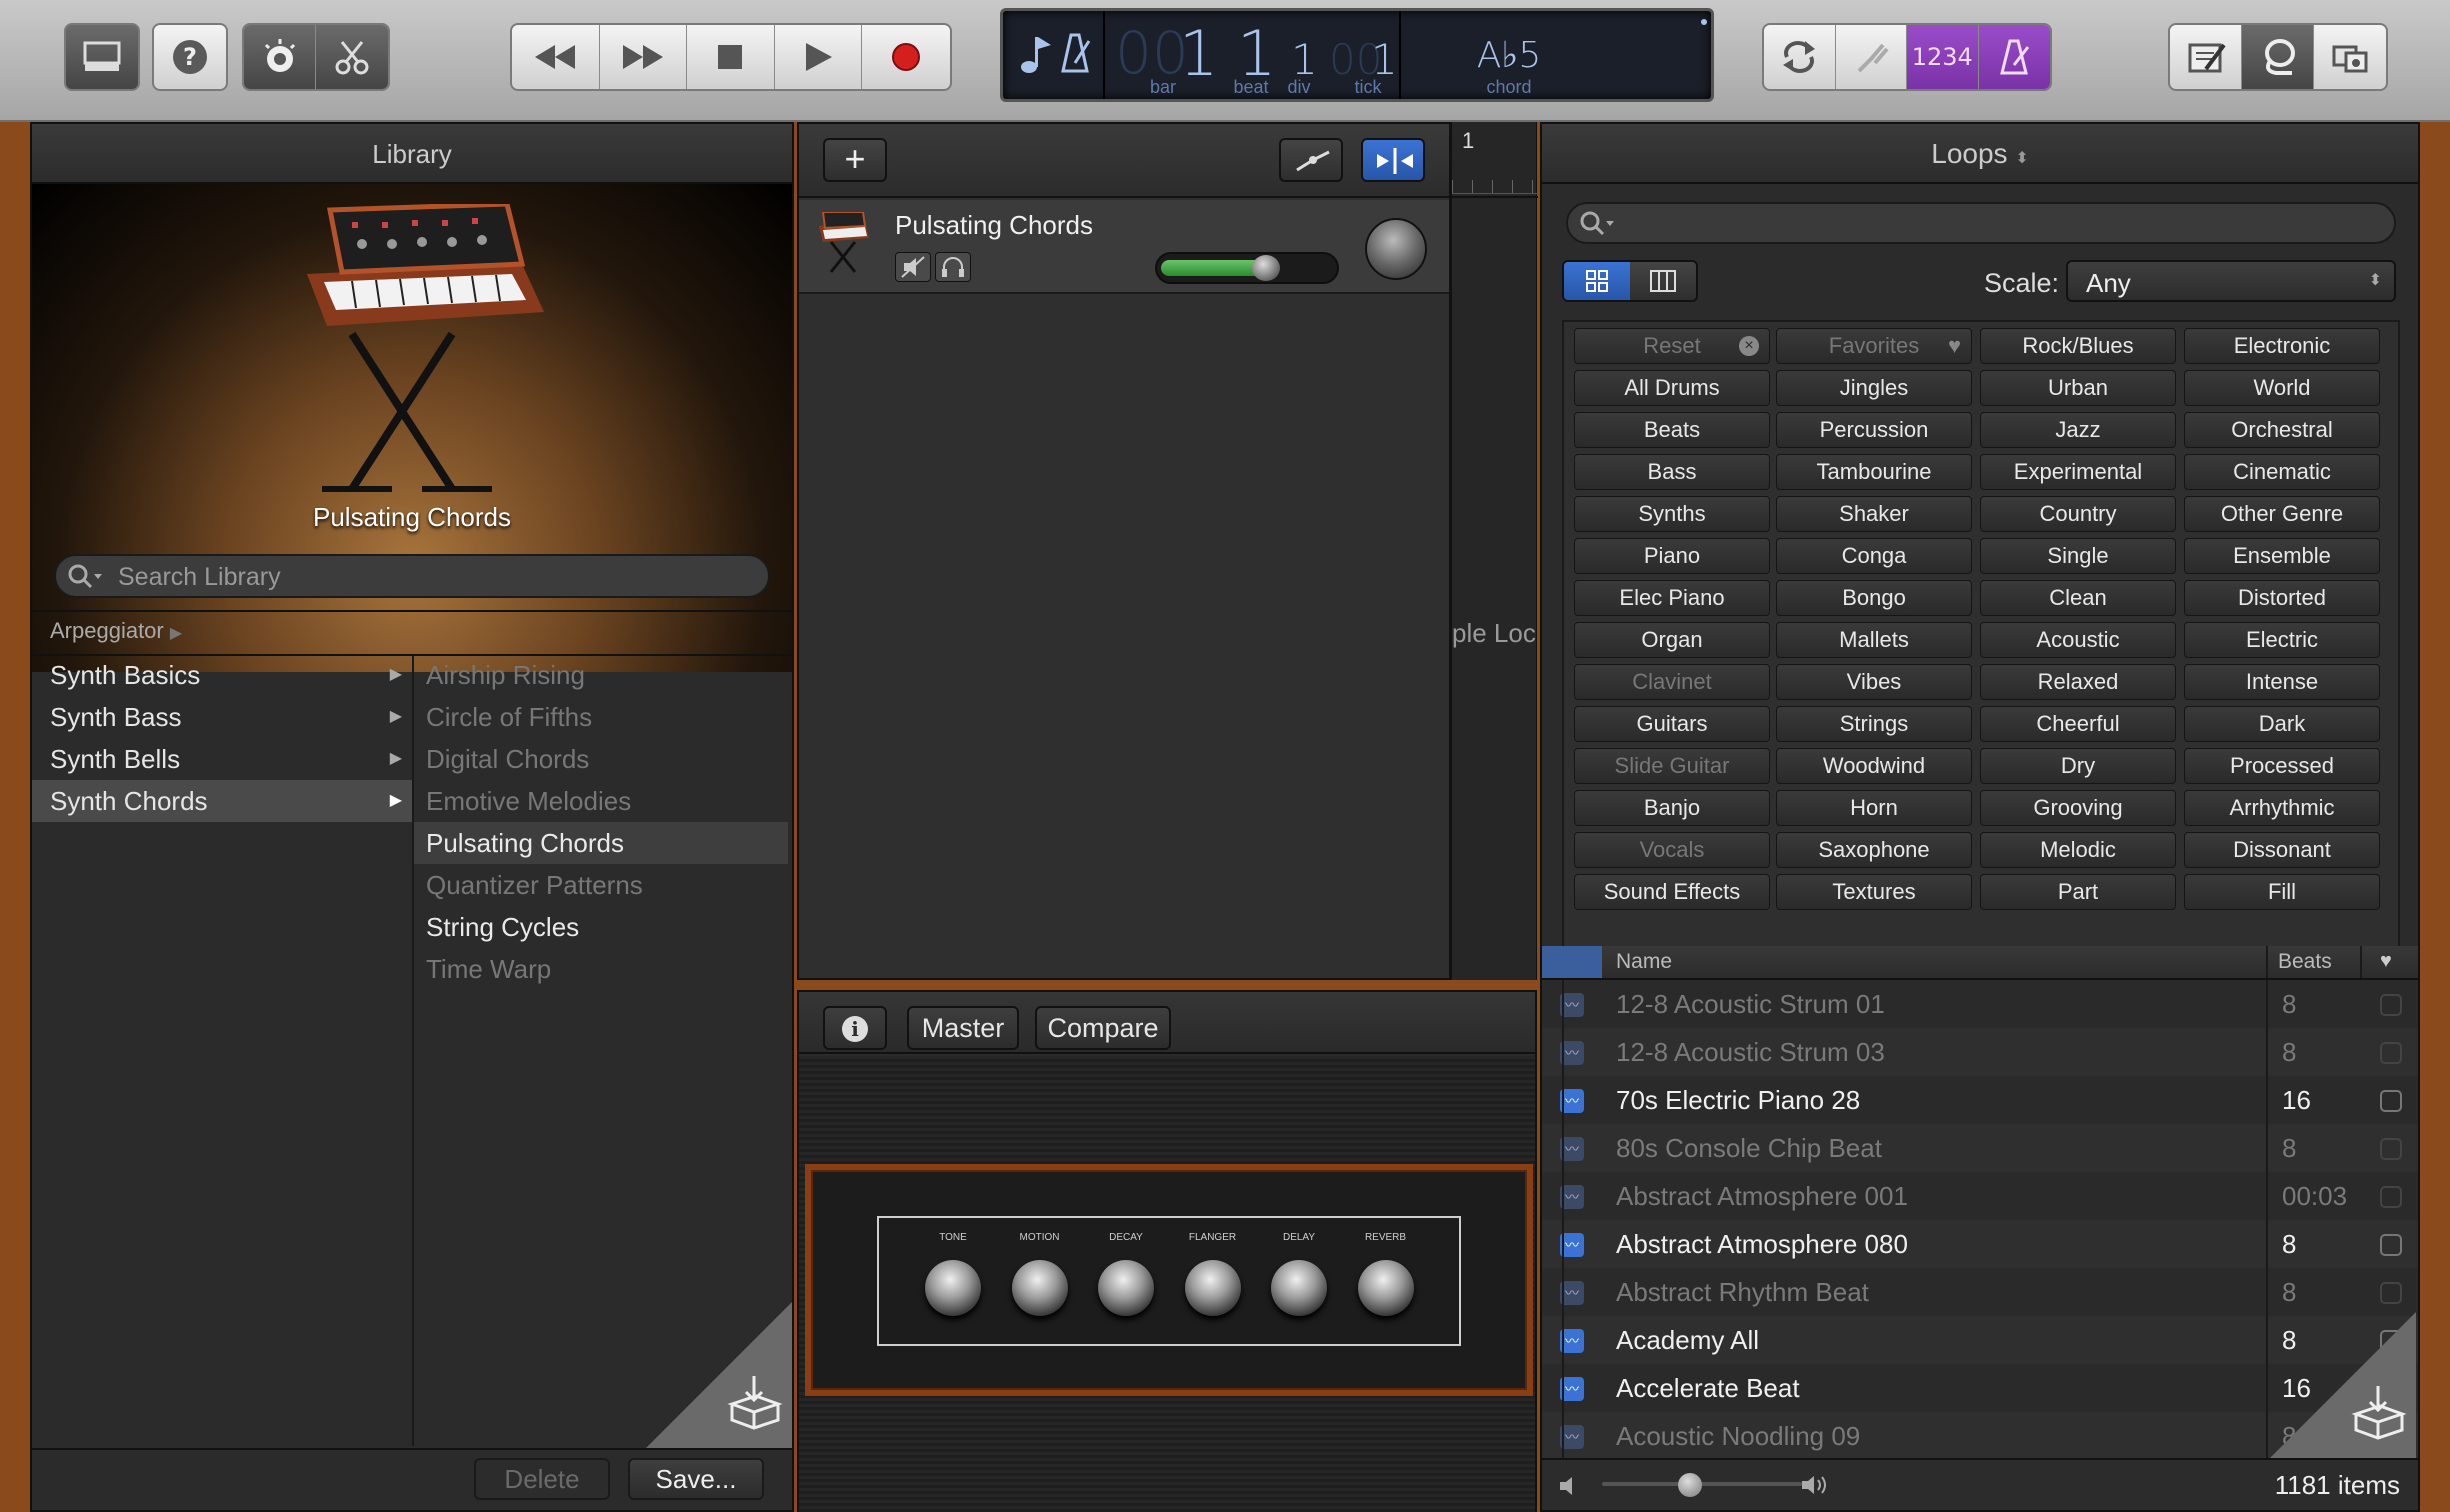 The height and width of the screenshot is (1512, 2450). Describe the element at coordinates (1672, 808) in the screenshot. I see `keyword-button: Banjo` at that location.